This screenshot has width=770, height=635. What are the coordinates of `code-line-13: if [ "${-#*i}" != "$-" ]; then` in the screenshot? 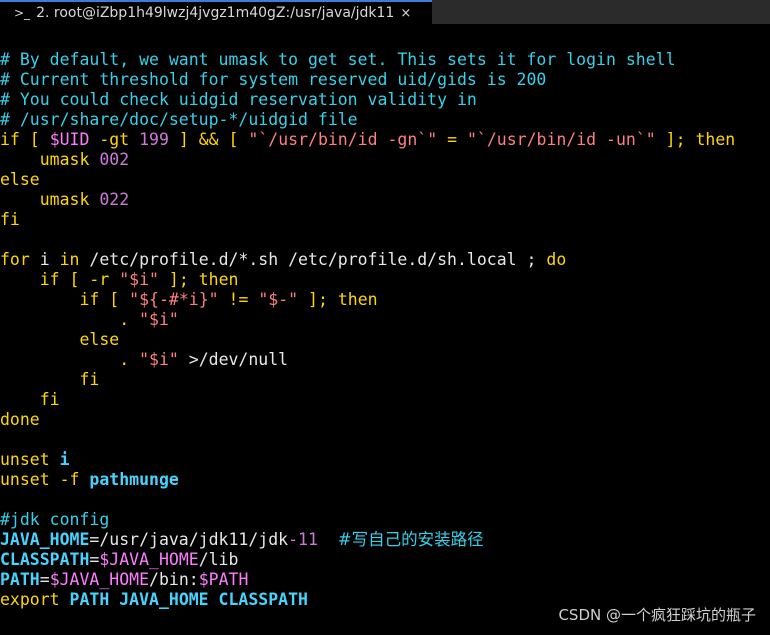 It's located at (228, 299).